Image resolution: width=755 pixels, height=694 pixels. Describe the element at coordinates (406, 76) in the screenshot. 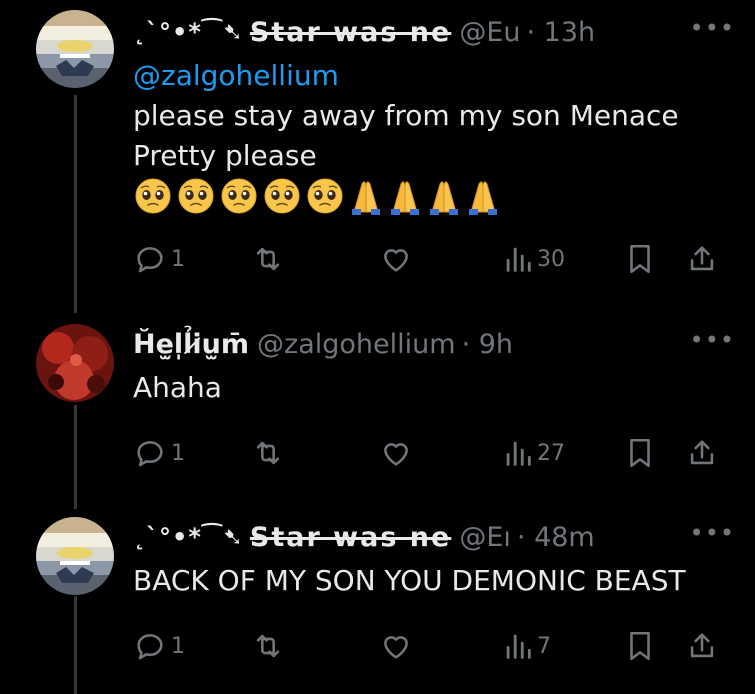

I see `mention-link: @zalgohellium` at that location.